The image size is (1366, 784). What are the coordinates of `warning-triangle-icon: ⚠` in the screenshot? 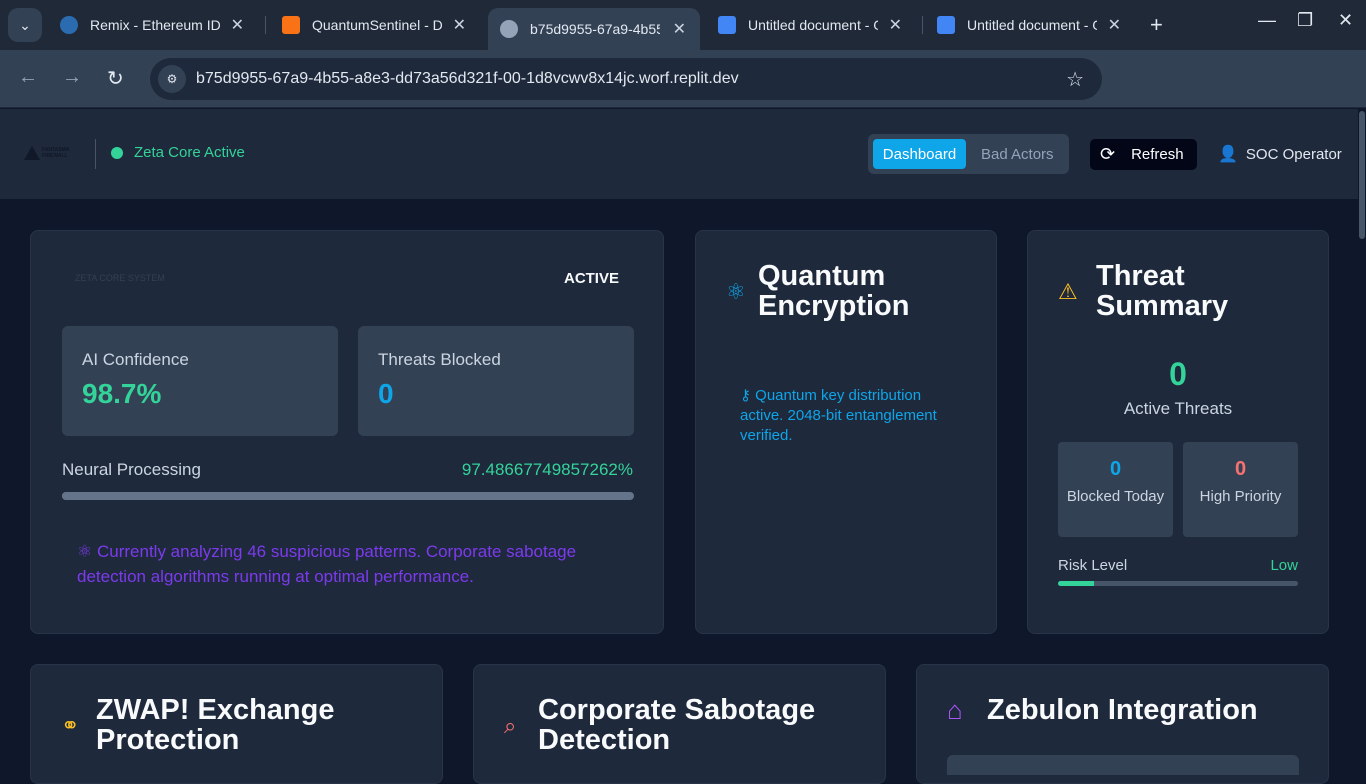 It's located at (1068, 291).